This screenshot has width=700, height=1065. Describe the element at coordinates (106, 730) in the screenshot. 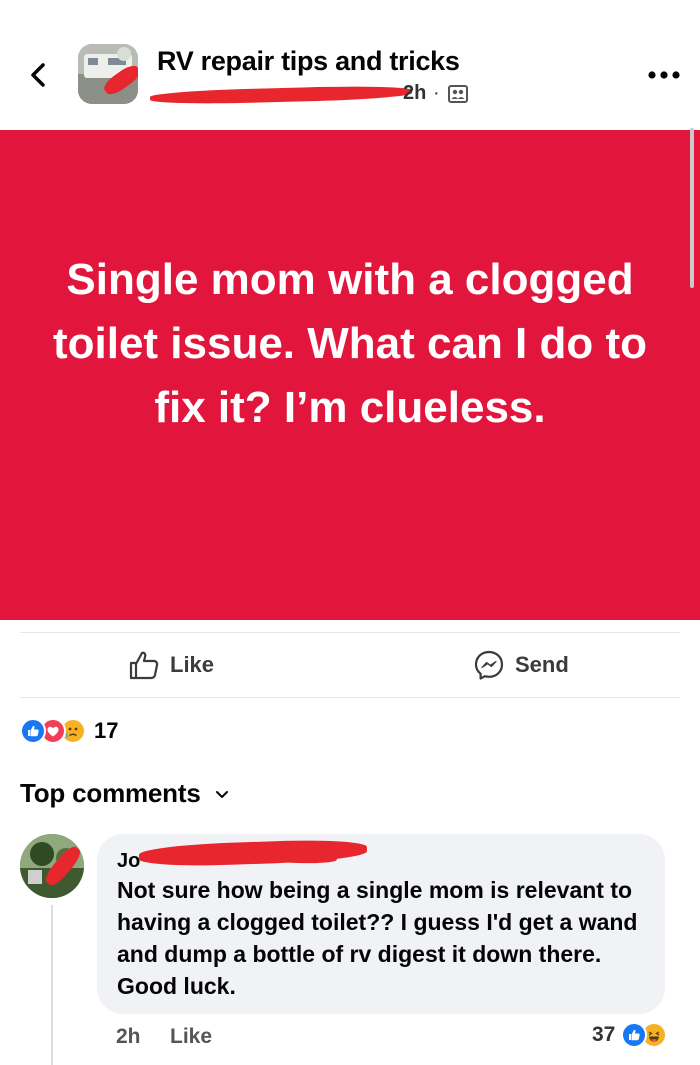

I see `reaction-count: 17` at that location.